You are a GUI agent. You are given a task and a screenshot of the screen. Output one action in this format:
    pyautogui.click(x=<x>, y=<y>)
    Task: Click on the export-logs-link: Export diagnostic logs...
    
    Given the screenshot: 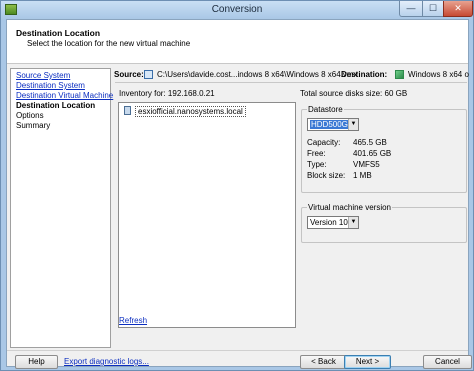 What is the action you would take?
    pyautogui.click(x=106, y=361)
    